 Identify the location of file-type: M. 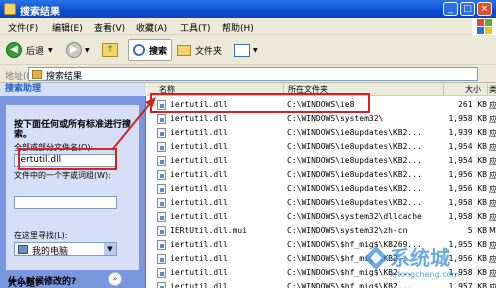
(492, 230).